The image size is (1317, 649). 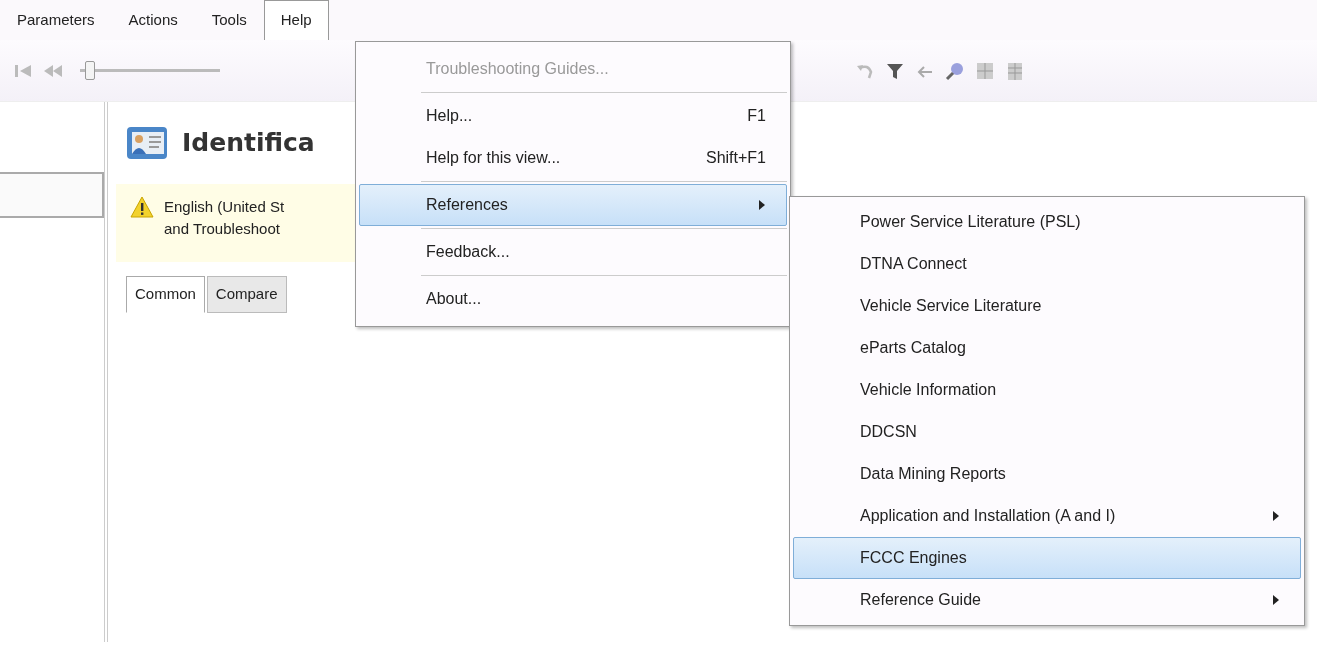 I want to click on menu-item: Vehicle Information, so click(x=1047, y=390).